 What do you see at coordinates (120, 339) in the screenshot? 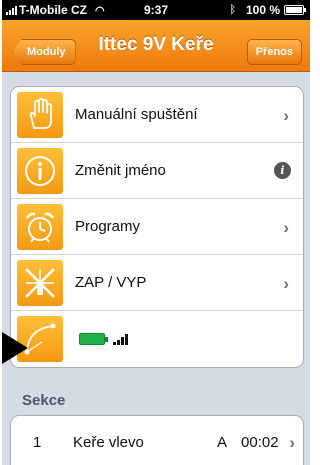
I see `module-signal-icon` at bounding box center [120, 339].